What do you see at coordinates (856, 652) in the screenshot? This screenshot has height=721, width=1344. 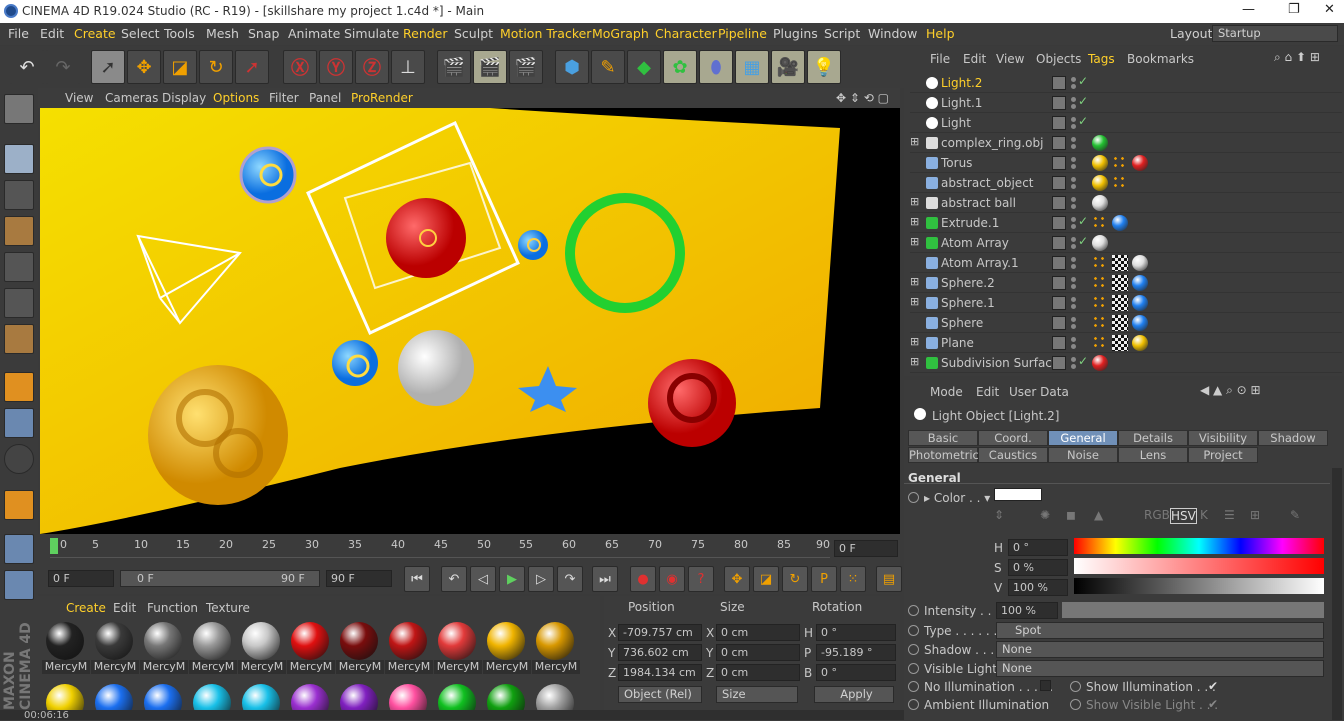 I see `rot-p-field: -95.189 °` at bounding box center [856, 652].